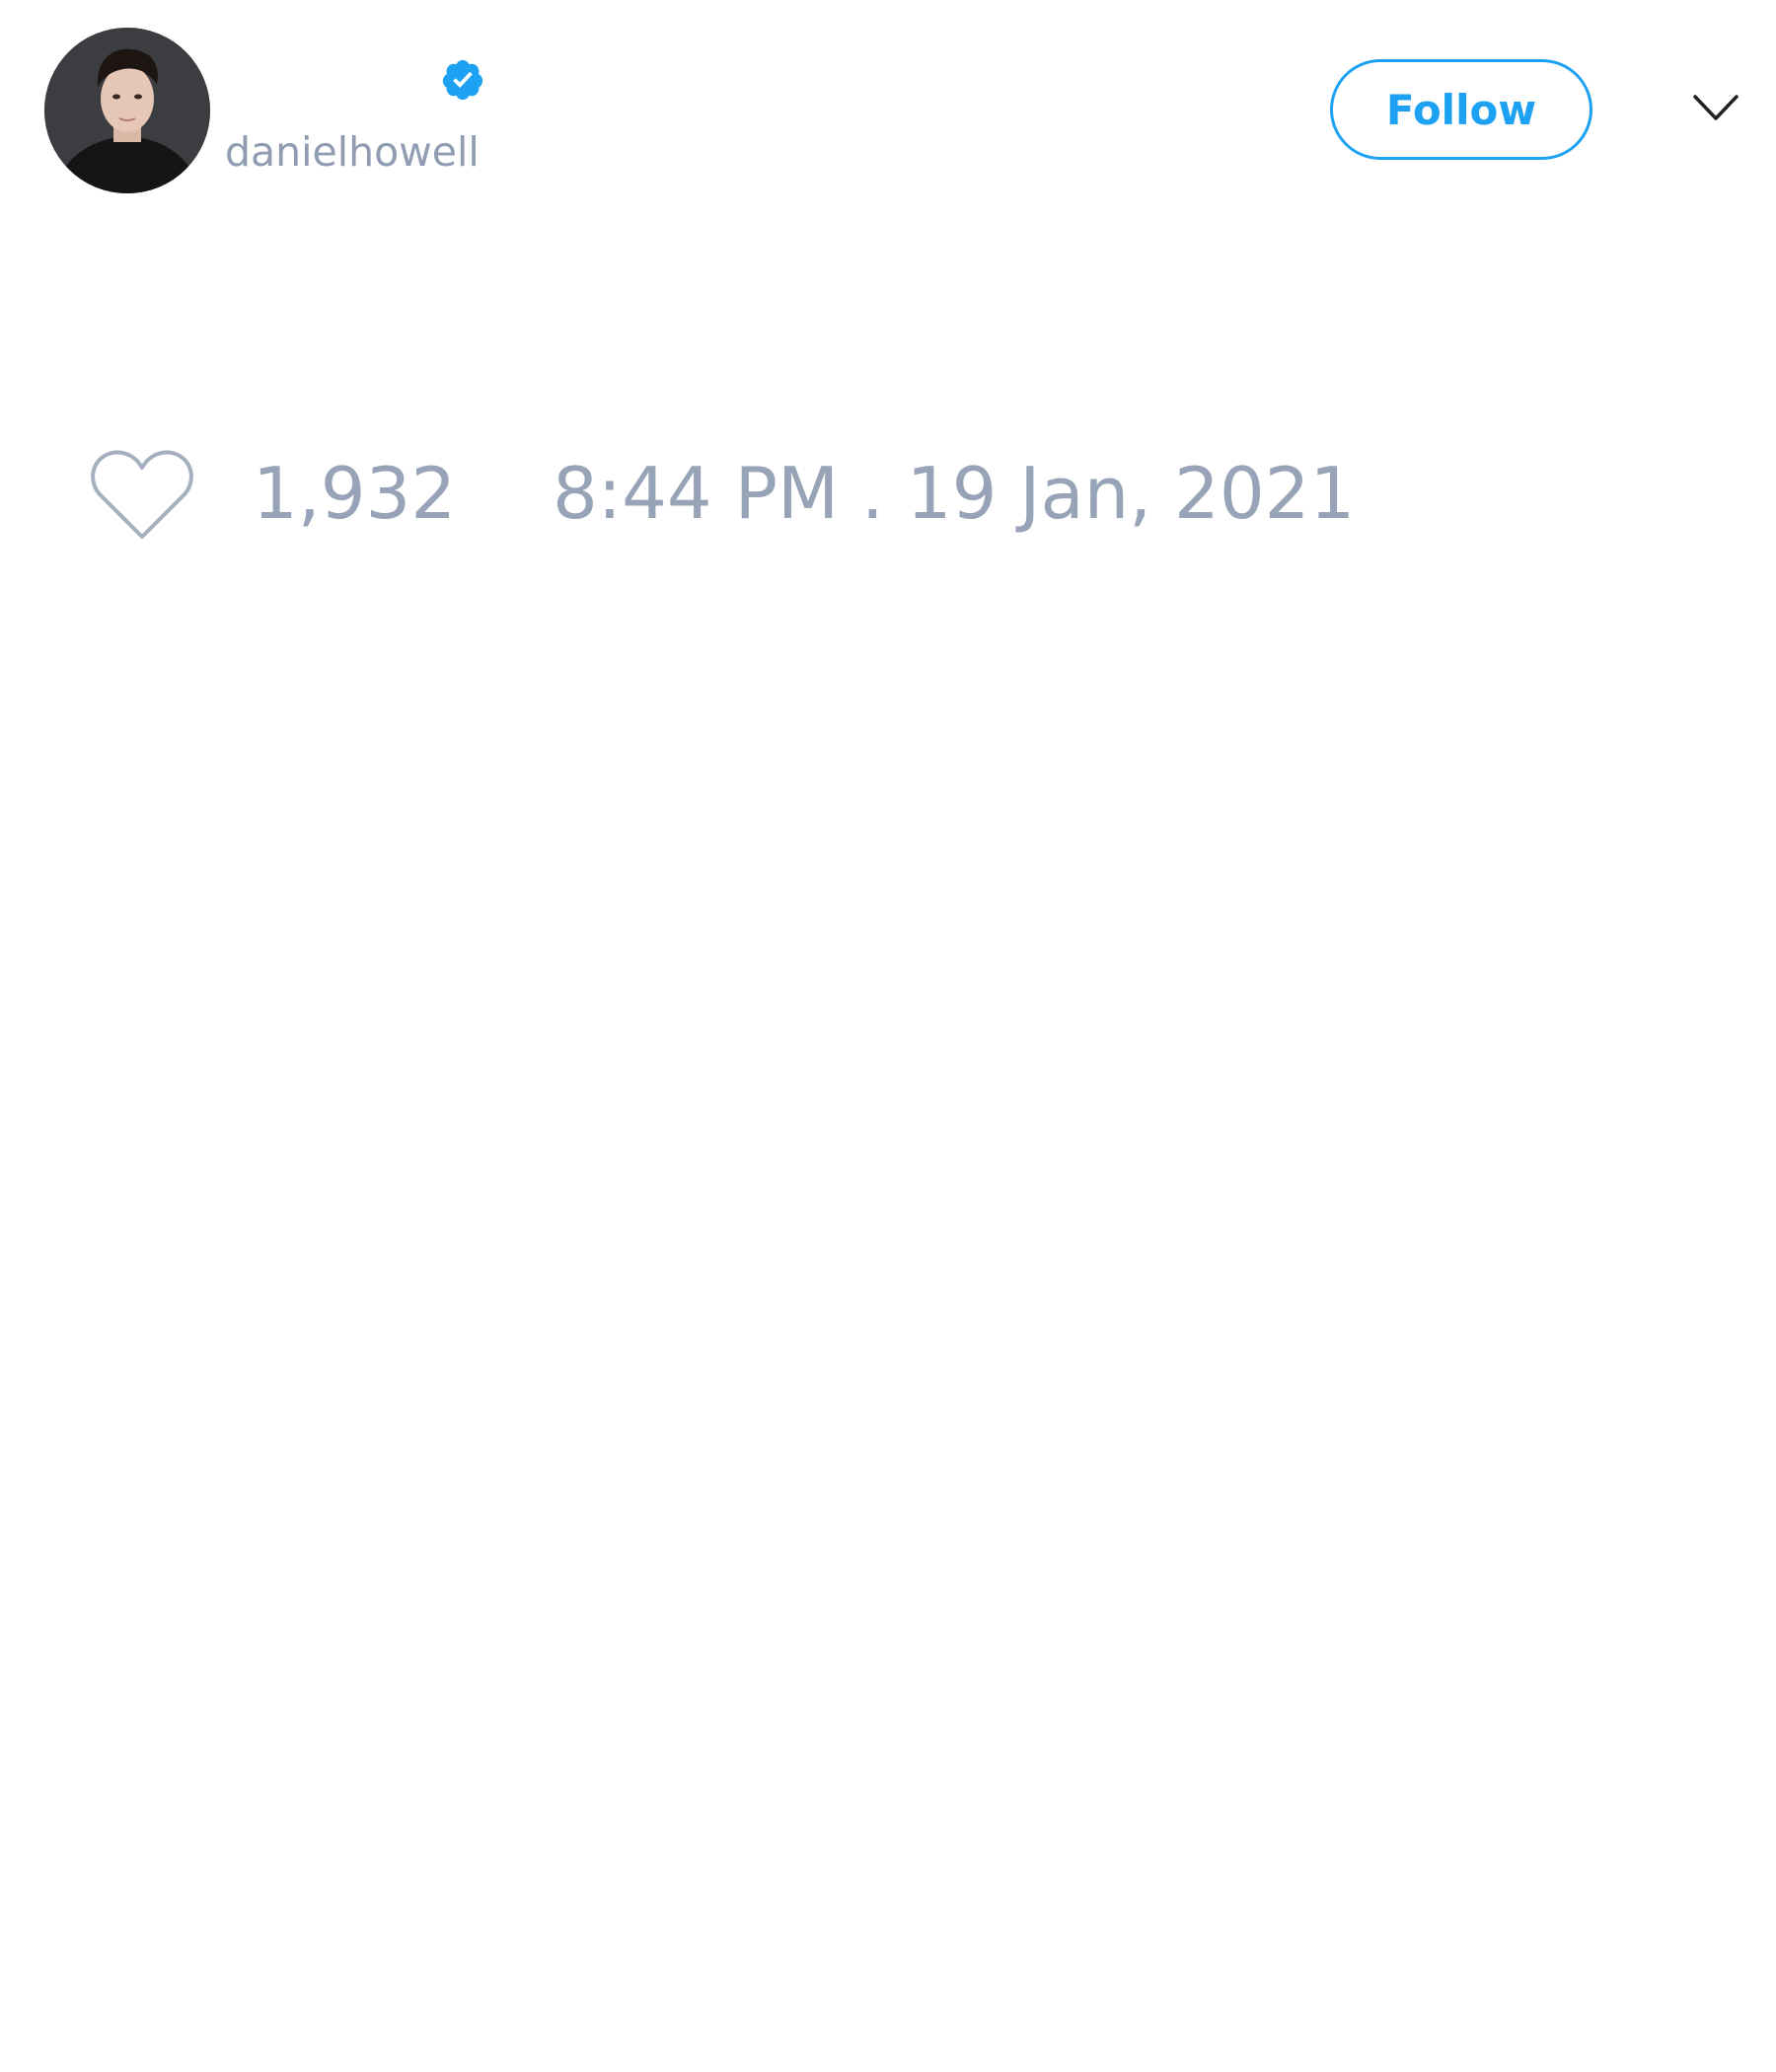  I want to click on chevron-down-icon, so click(1716, 108).